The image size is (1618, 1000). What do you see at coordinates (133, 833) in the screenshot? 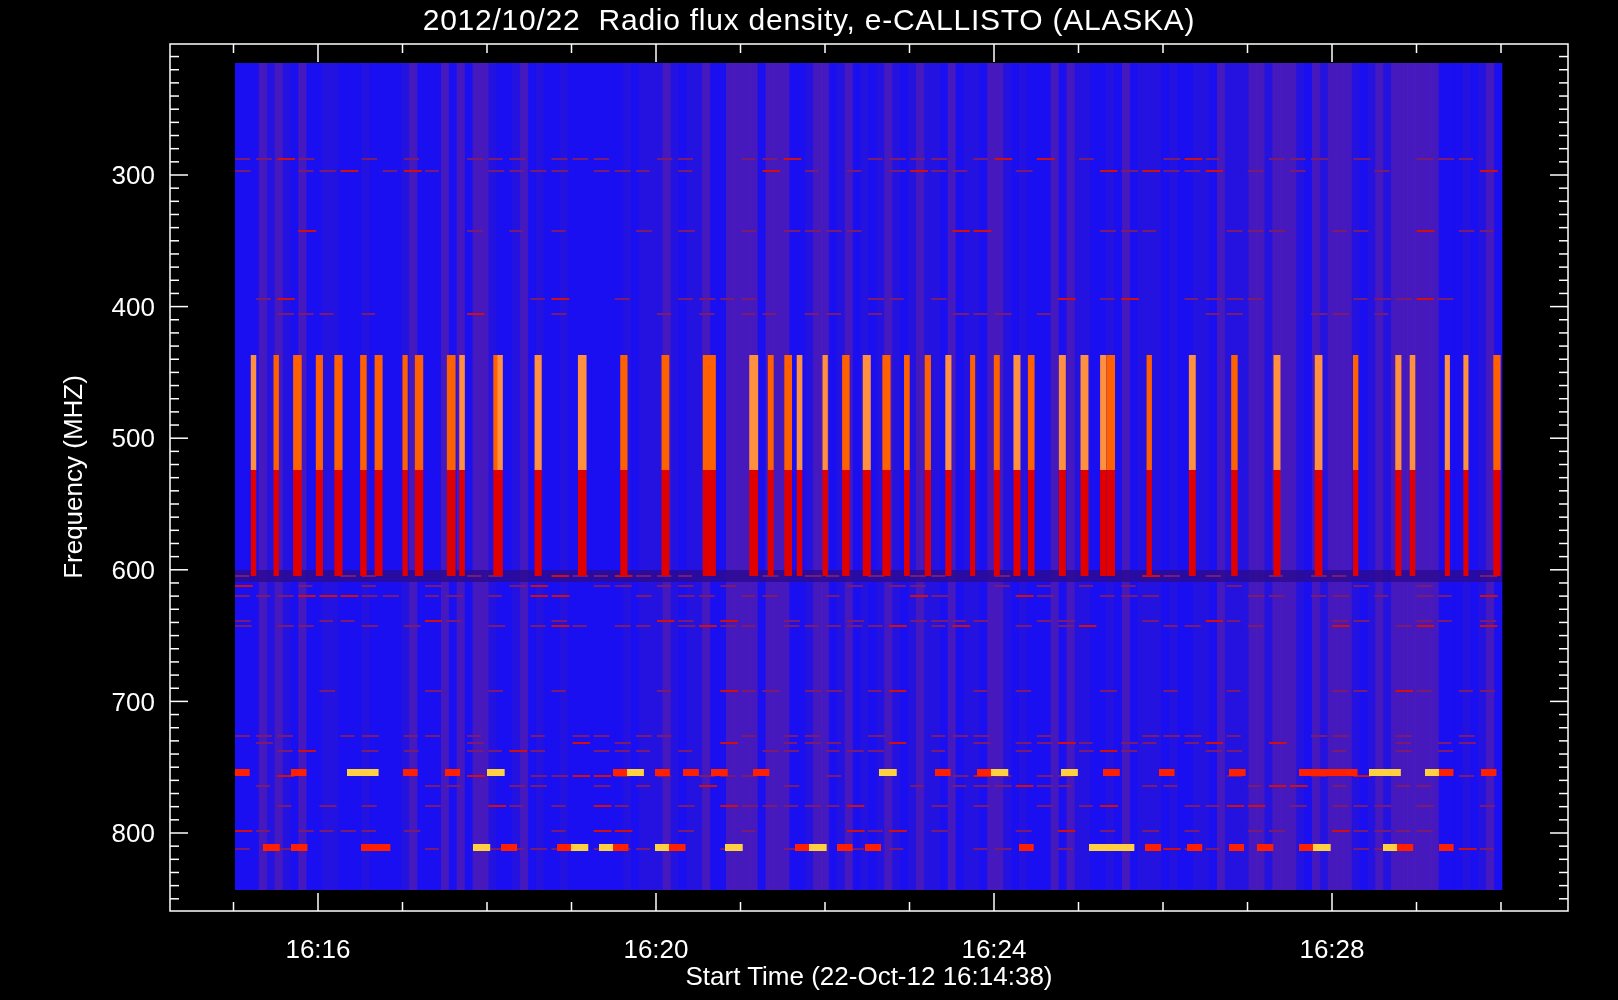
I see `y-tick-label: 800` at bounding box center [133, 833].